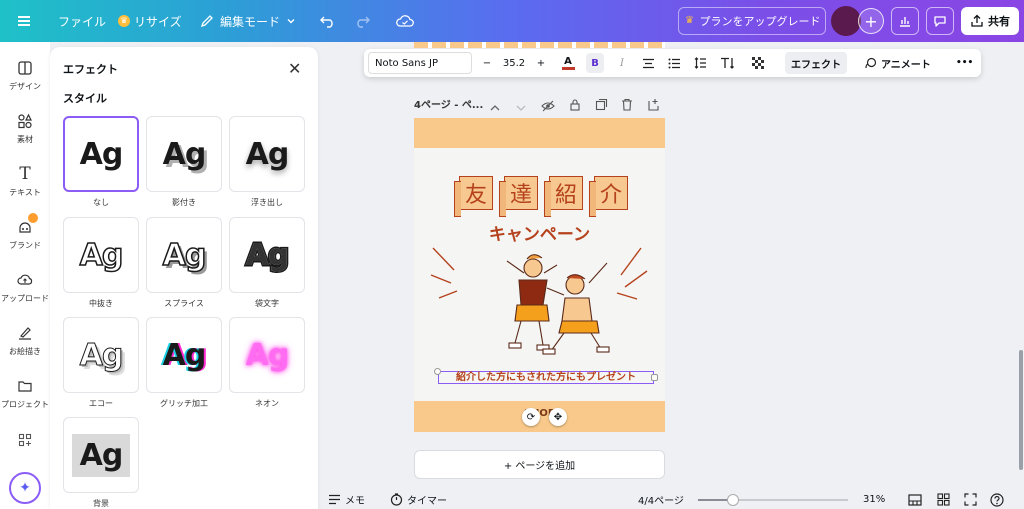 The width and height of the screenshot is (1024, 509). I want to click on crown-icon: ♛, so click(124, 21).